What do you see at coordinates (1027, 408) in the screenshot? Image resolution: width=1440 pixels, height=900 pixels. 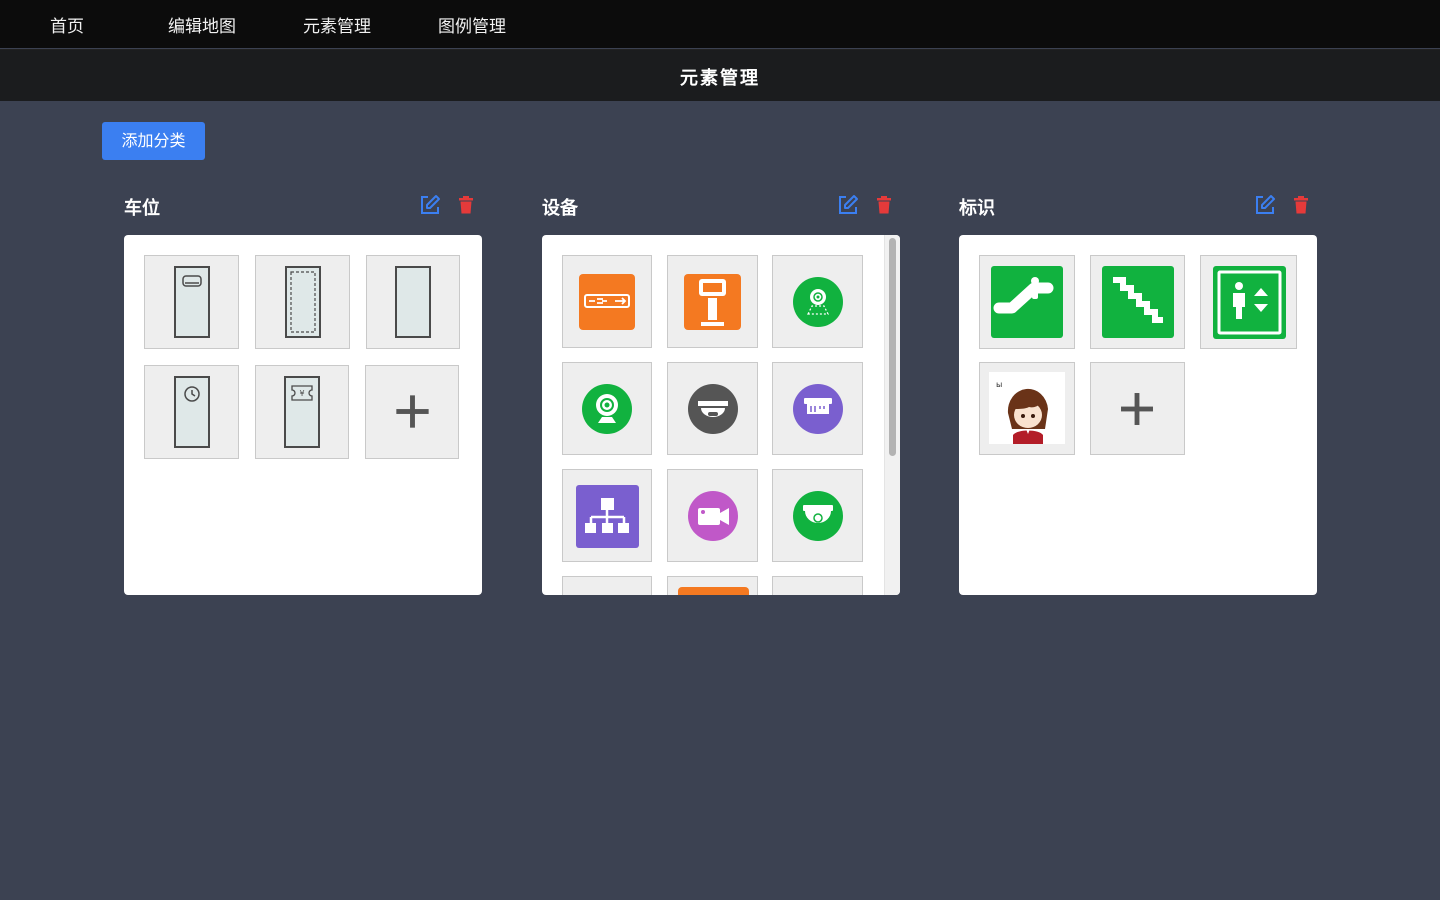 I see `avatar-image: ы` at bounding box center [1027, 408].